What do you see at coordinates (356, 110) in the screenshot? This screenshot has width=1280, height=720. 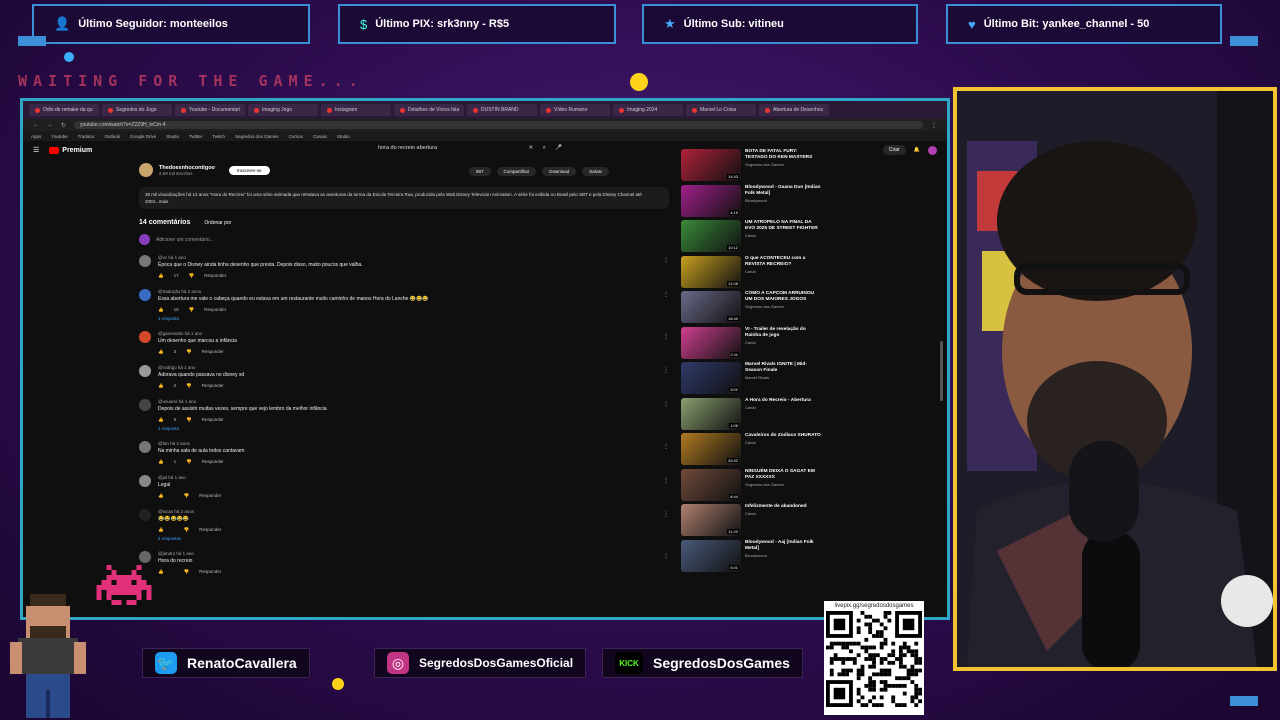 I see `browser-tab: Instagram` at bounding box center [356, 110].